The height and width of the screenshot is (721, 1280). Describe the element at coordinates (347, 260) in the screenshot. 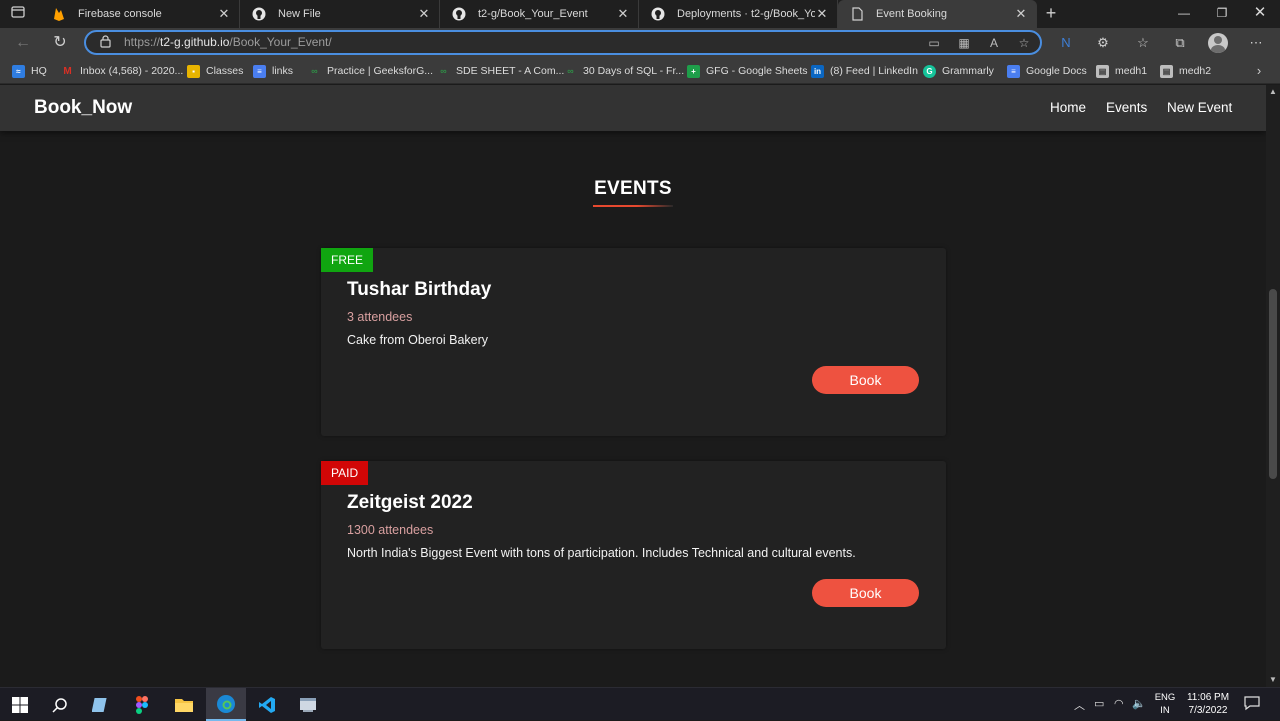

I see `price-tag-free: FREE` at that location.